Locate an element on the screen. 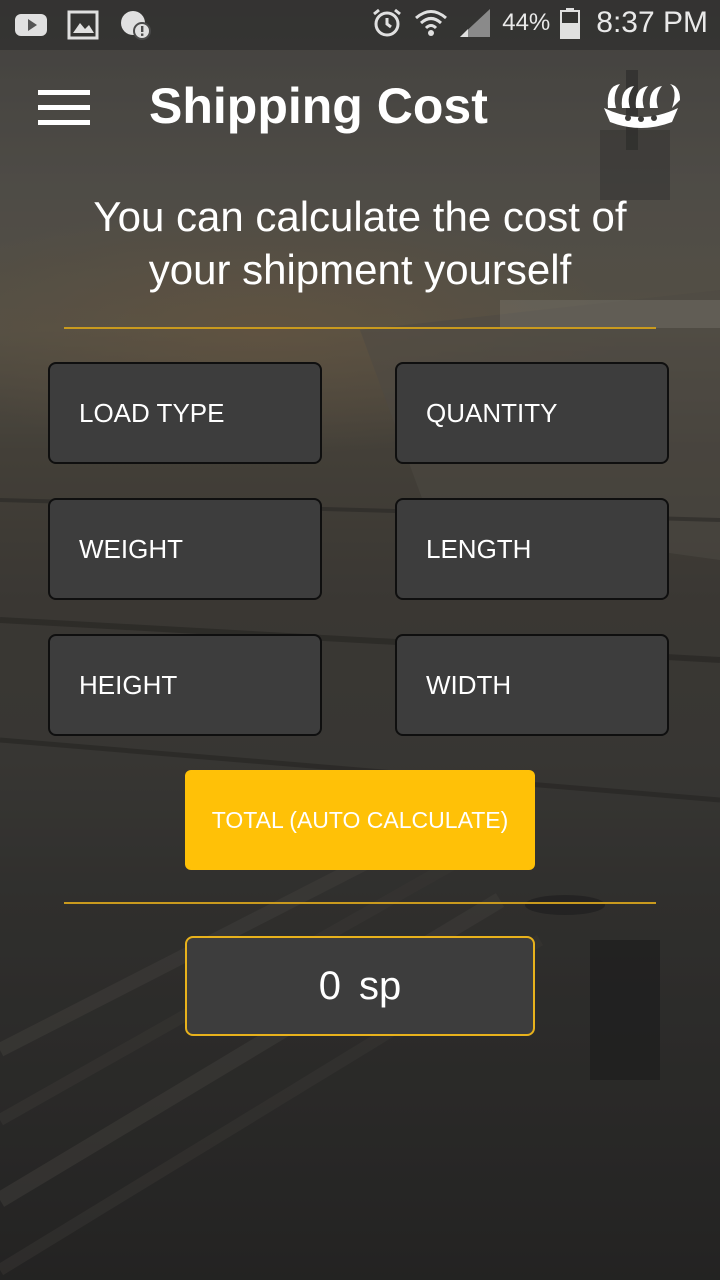  clock: 8:37 PM is located at coordinates (652, 22).